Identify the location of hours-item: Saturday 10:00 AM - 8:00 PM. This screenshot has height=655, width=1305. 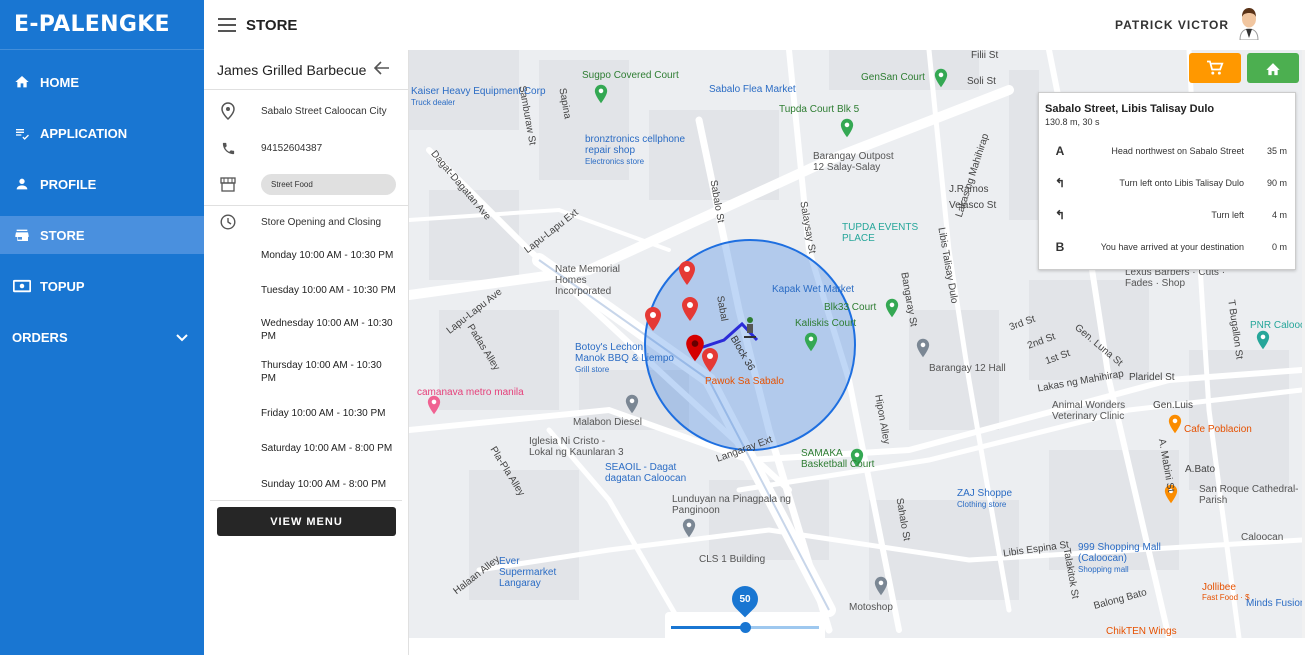
(327, 448).